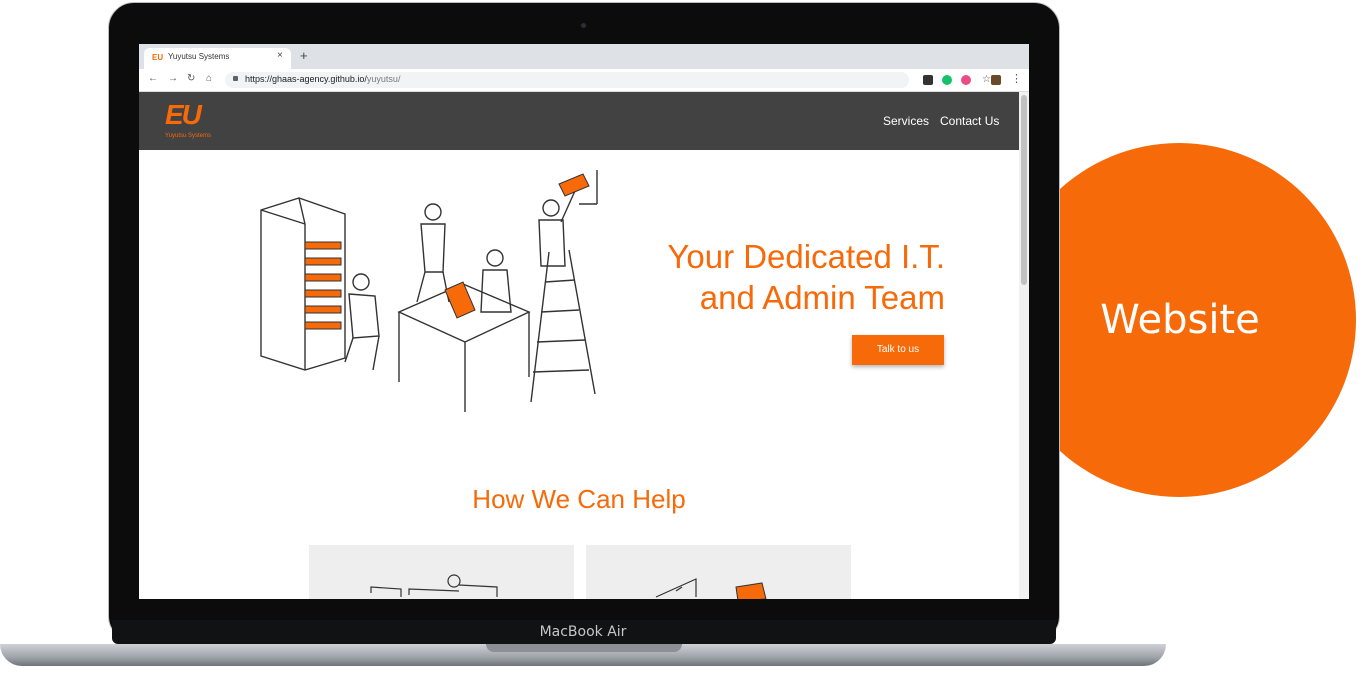  Describe the element at coordinates (579, 121) in the screenshot. I see `site-header: EU Yuyutsu Systems Services Contact Us` at that location.